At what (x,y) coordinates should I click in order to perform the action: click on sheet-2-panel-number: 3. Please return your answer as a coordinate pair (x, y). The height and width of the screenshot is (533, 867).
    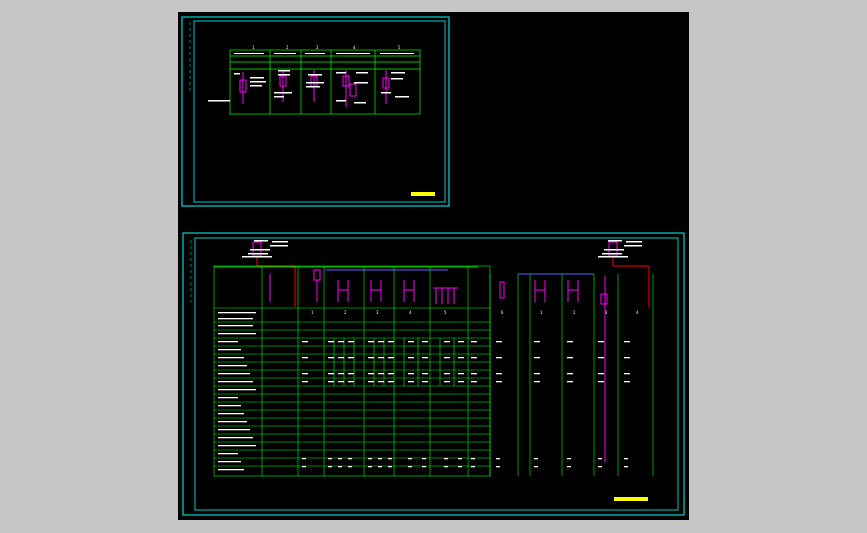
    Looking at the image, I should click on (606, 312).